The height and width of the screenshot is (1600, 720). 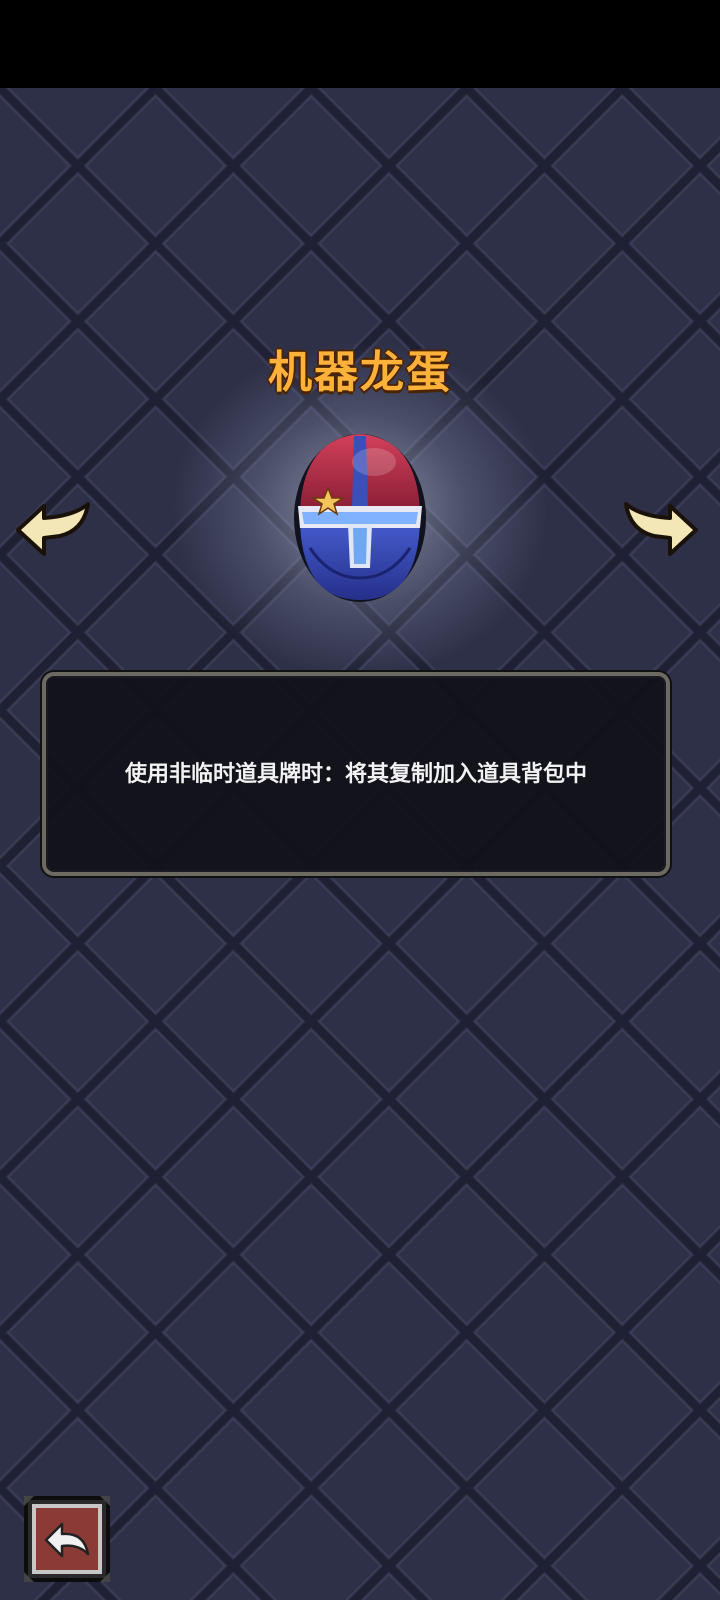 What do you see at coordinates (360, 372) in the screenshot?
I see `item-title: 机器龙蛋` at bounding box center [360, 372].